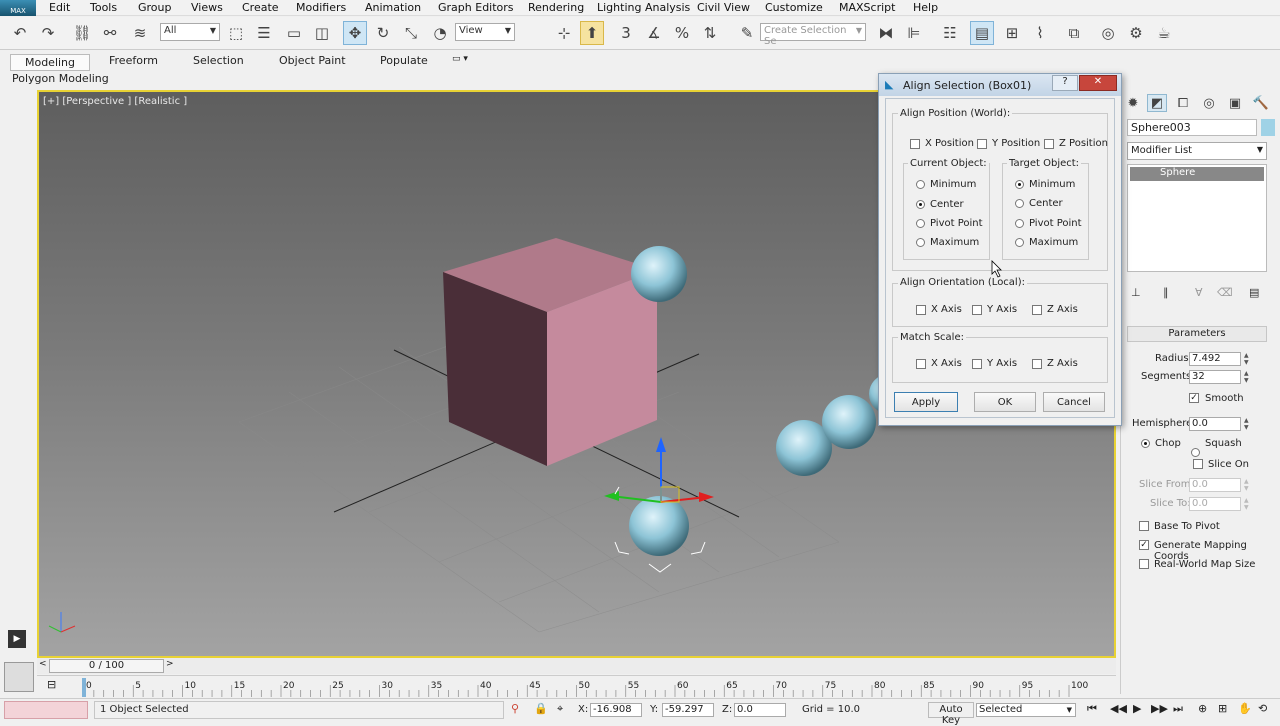 The image size is (1280, 726). What do you see at coordinates (576, 666) in the screenshot?
I see `time-slider: < 0 / 100 >` at bounding box center [576, 666].